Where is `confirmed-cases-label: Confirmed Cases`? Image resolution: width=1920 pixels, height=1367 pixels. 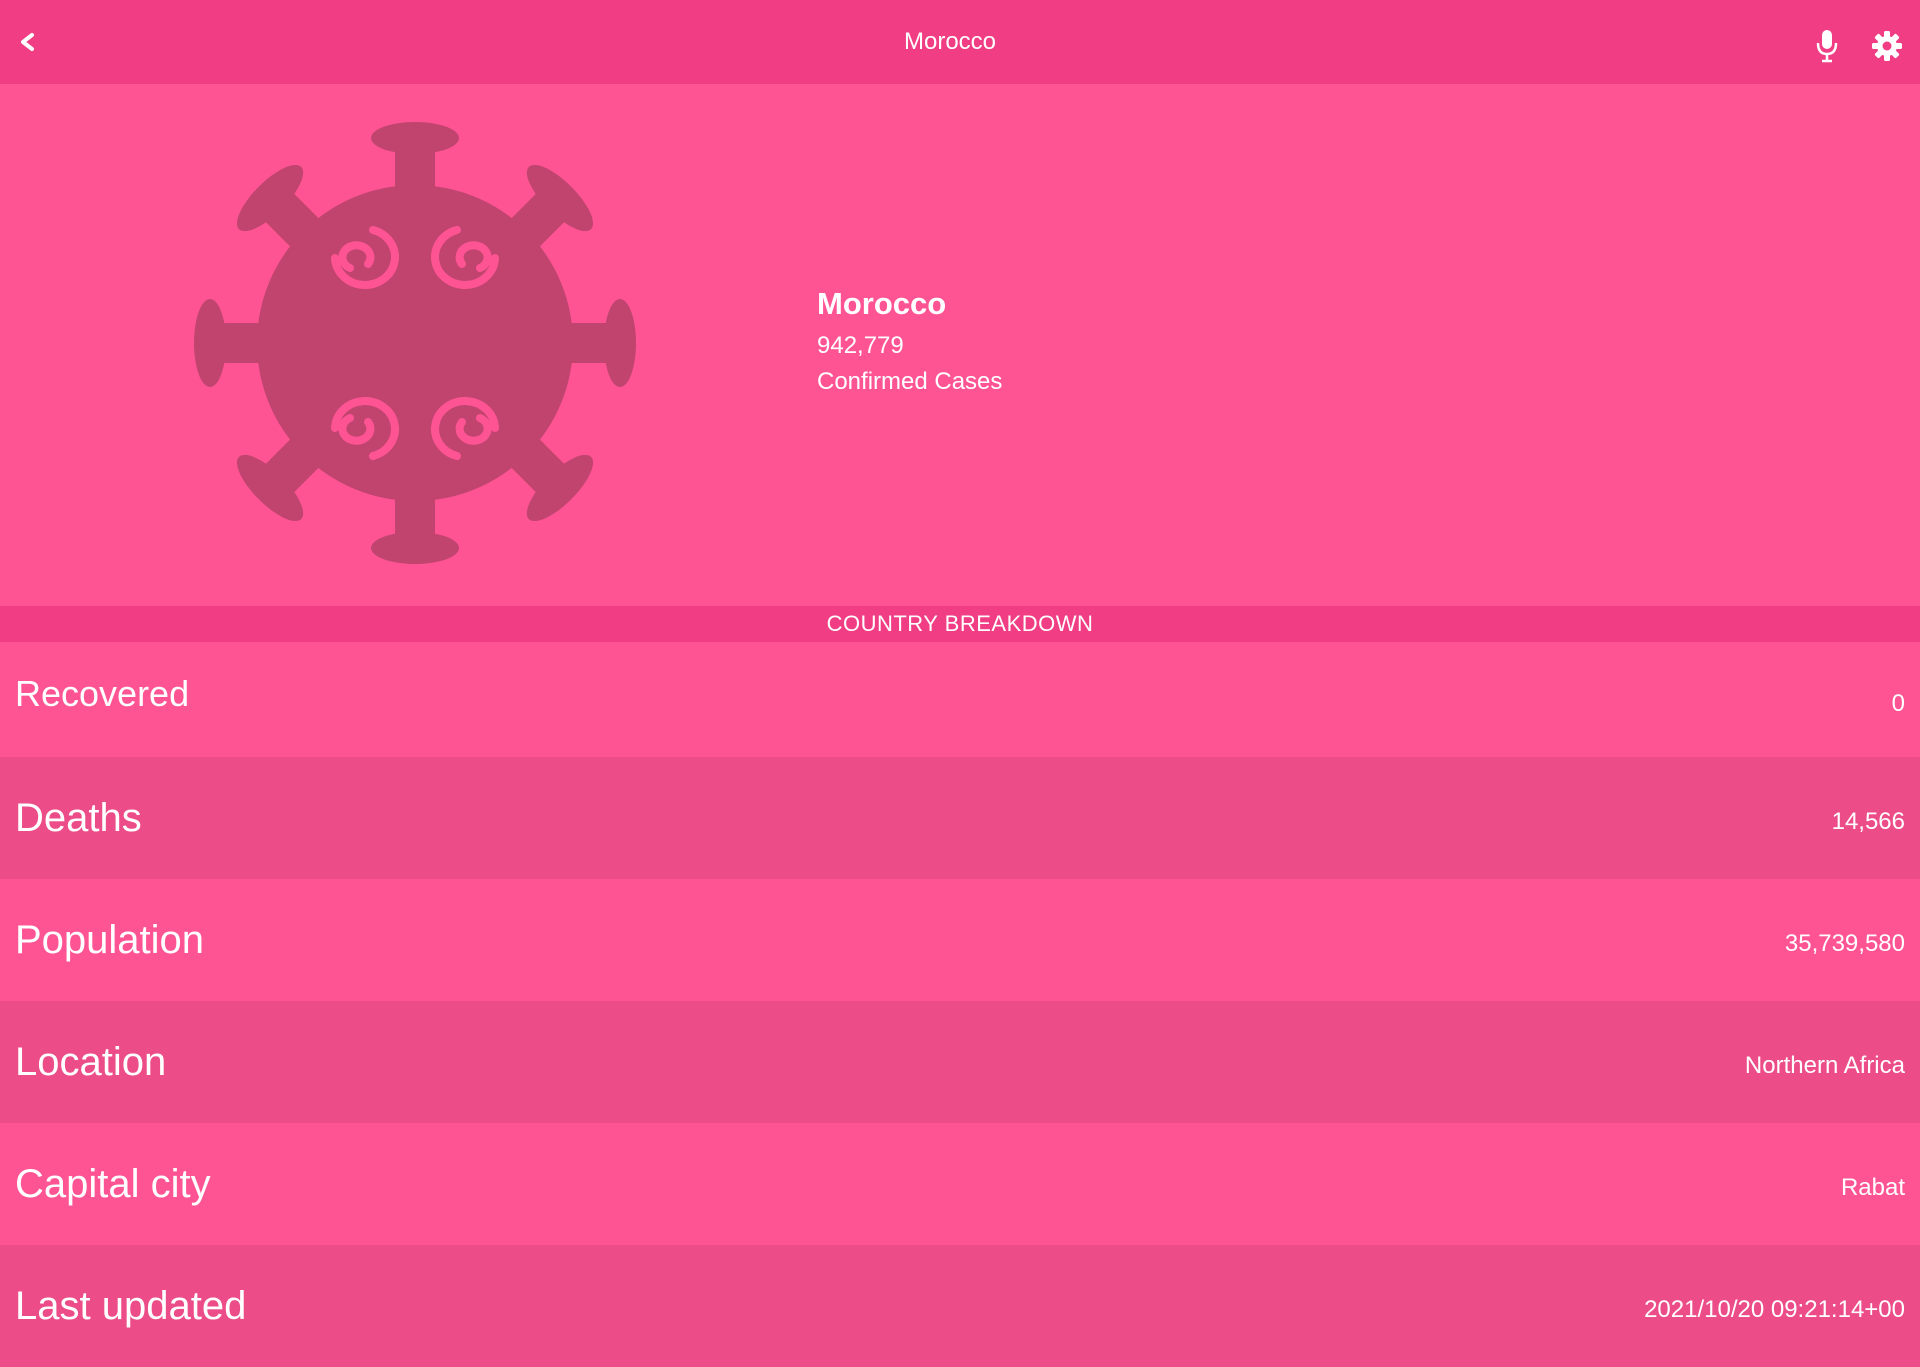
confirmed-cases-label: Confirmed Cases is located at coordinates (910, 381).